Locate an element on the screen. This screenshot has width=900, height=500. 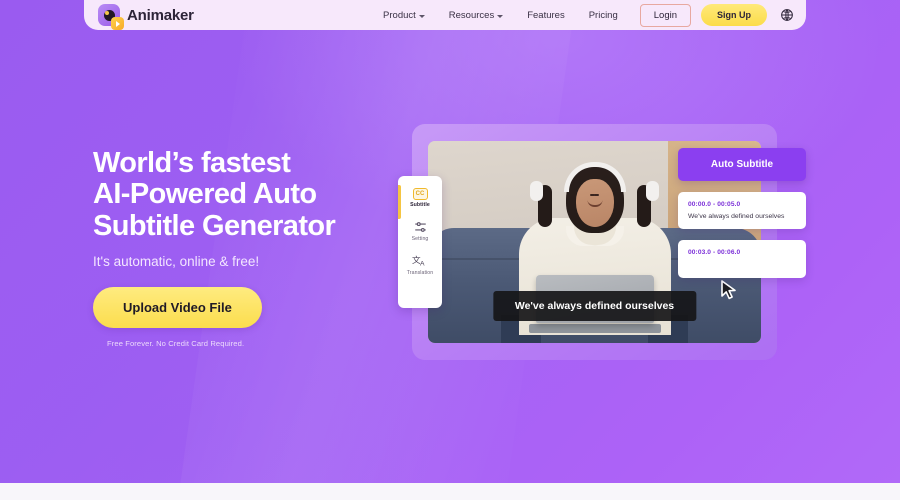
photo-headphone-cup-left is located at coordinates (536, 191).